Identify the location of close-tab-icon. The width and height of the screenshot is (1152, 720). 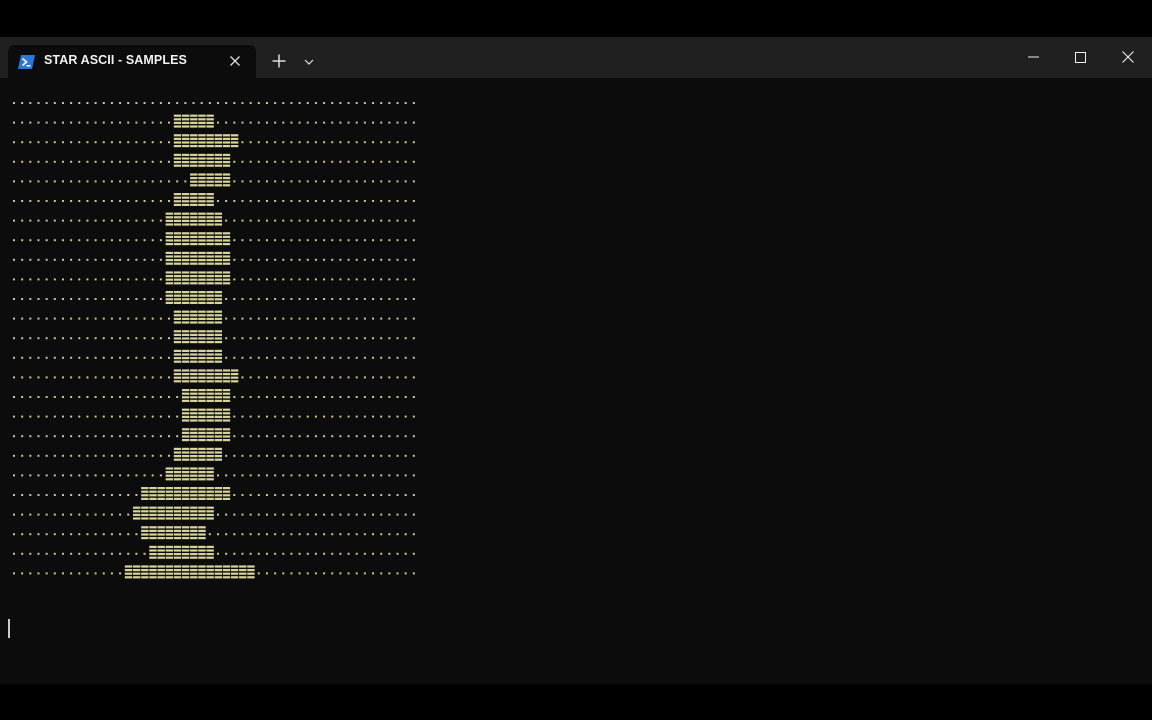
(235, 61).